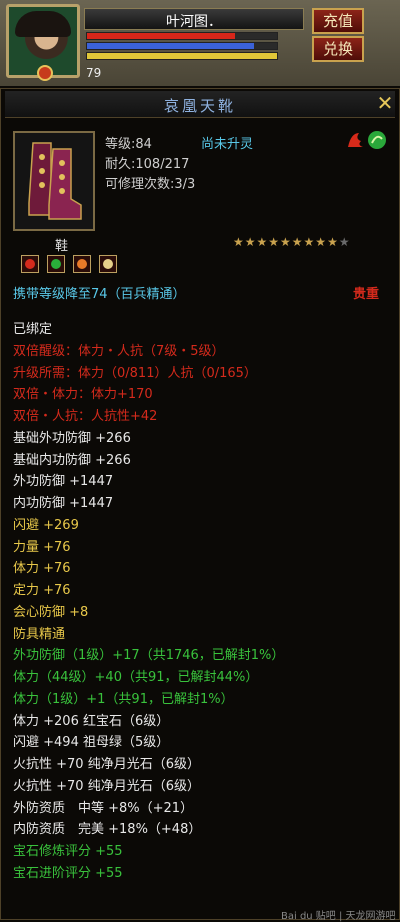 The image size is (400, 922). I want to click on tooltip-title-bar: 哀凰天靴 ✕, so click(200, 104).